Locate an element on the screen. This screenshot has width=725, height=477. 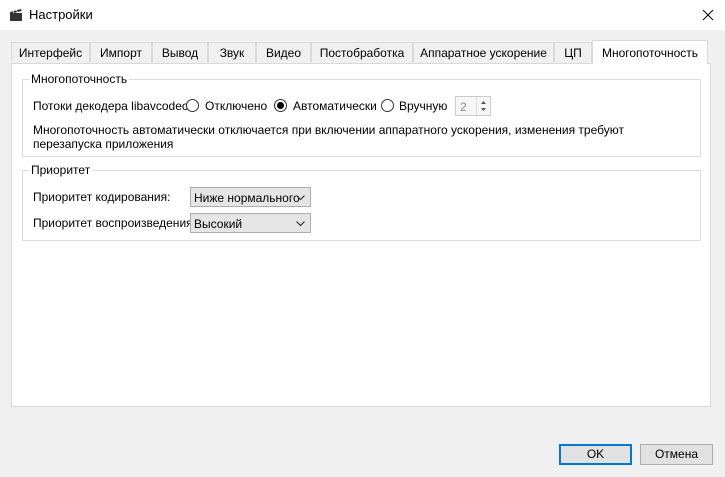
encoding-priority-value: Ниже нормального is located at coordinates (247, 198).